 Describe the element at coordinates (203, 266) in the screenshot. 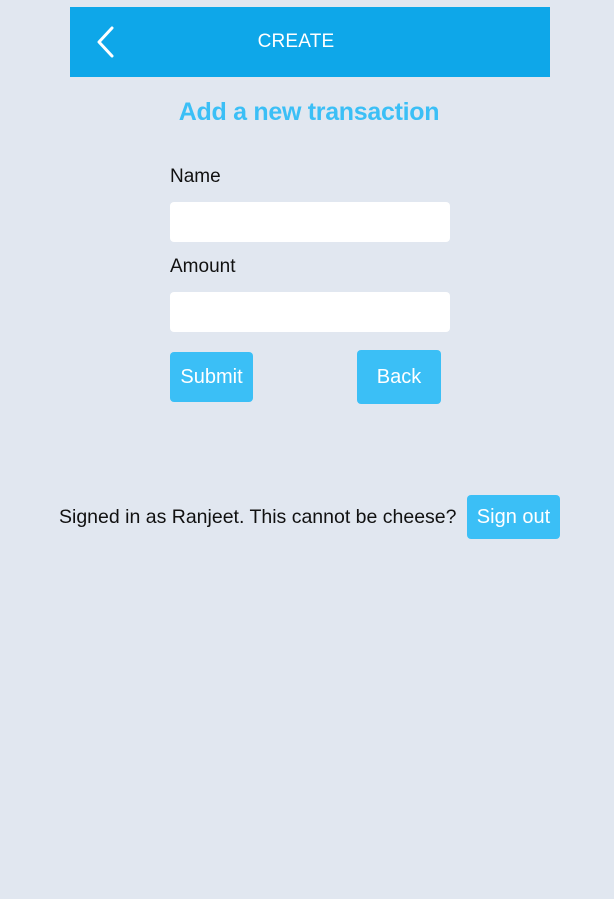

I see `amount-label: Amount` at that location.